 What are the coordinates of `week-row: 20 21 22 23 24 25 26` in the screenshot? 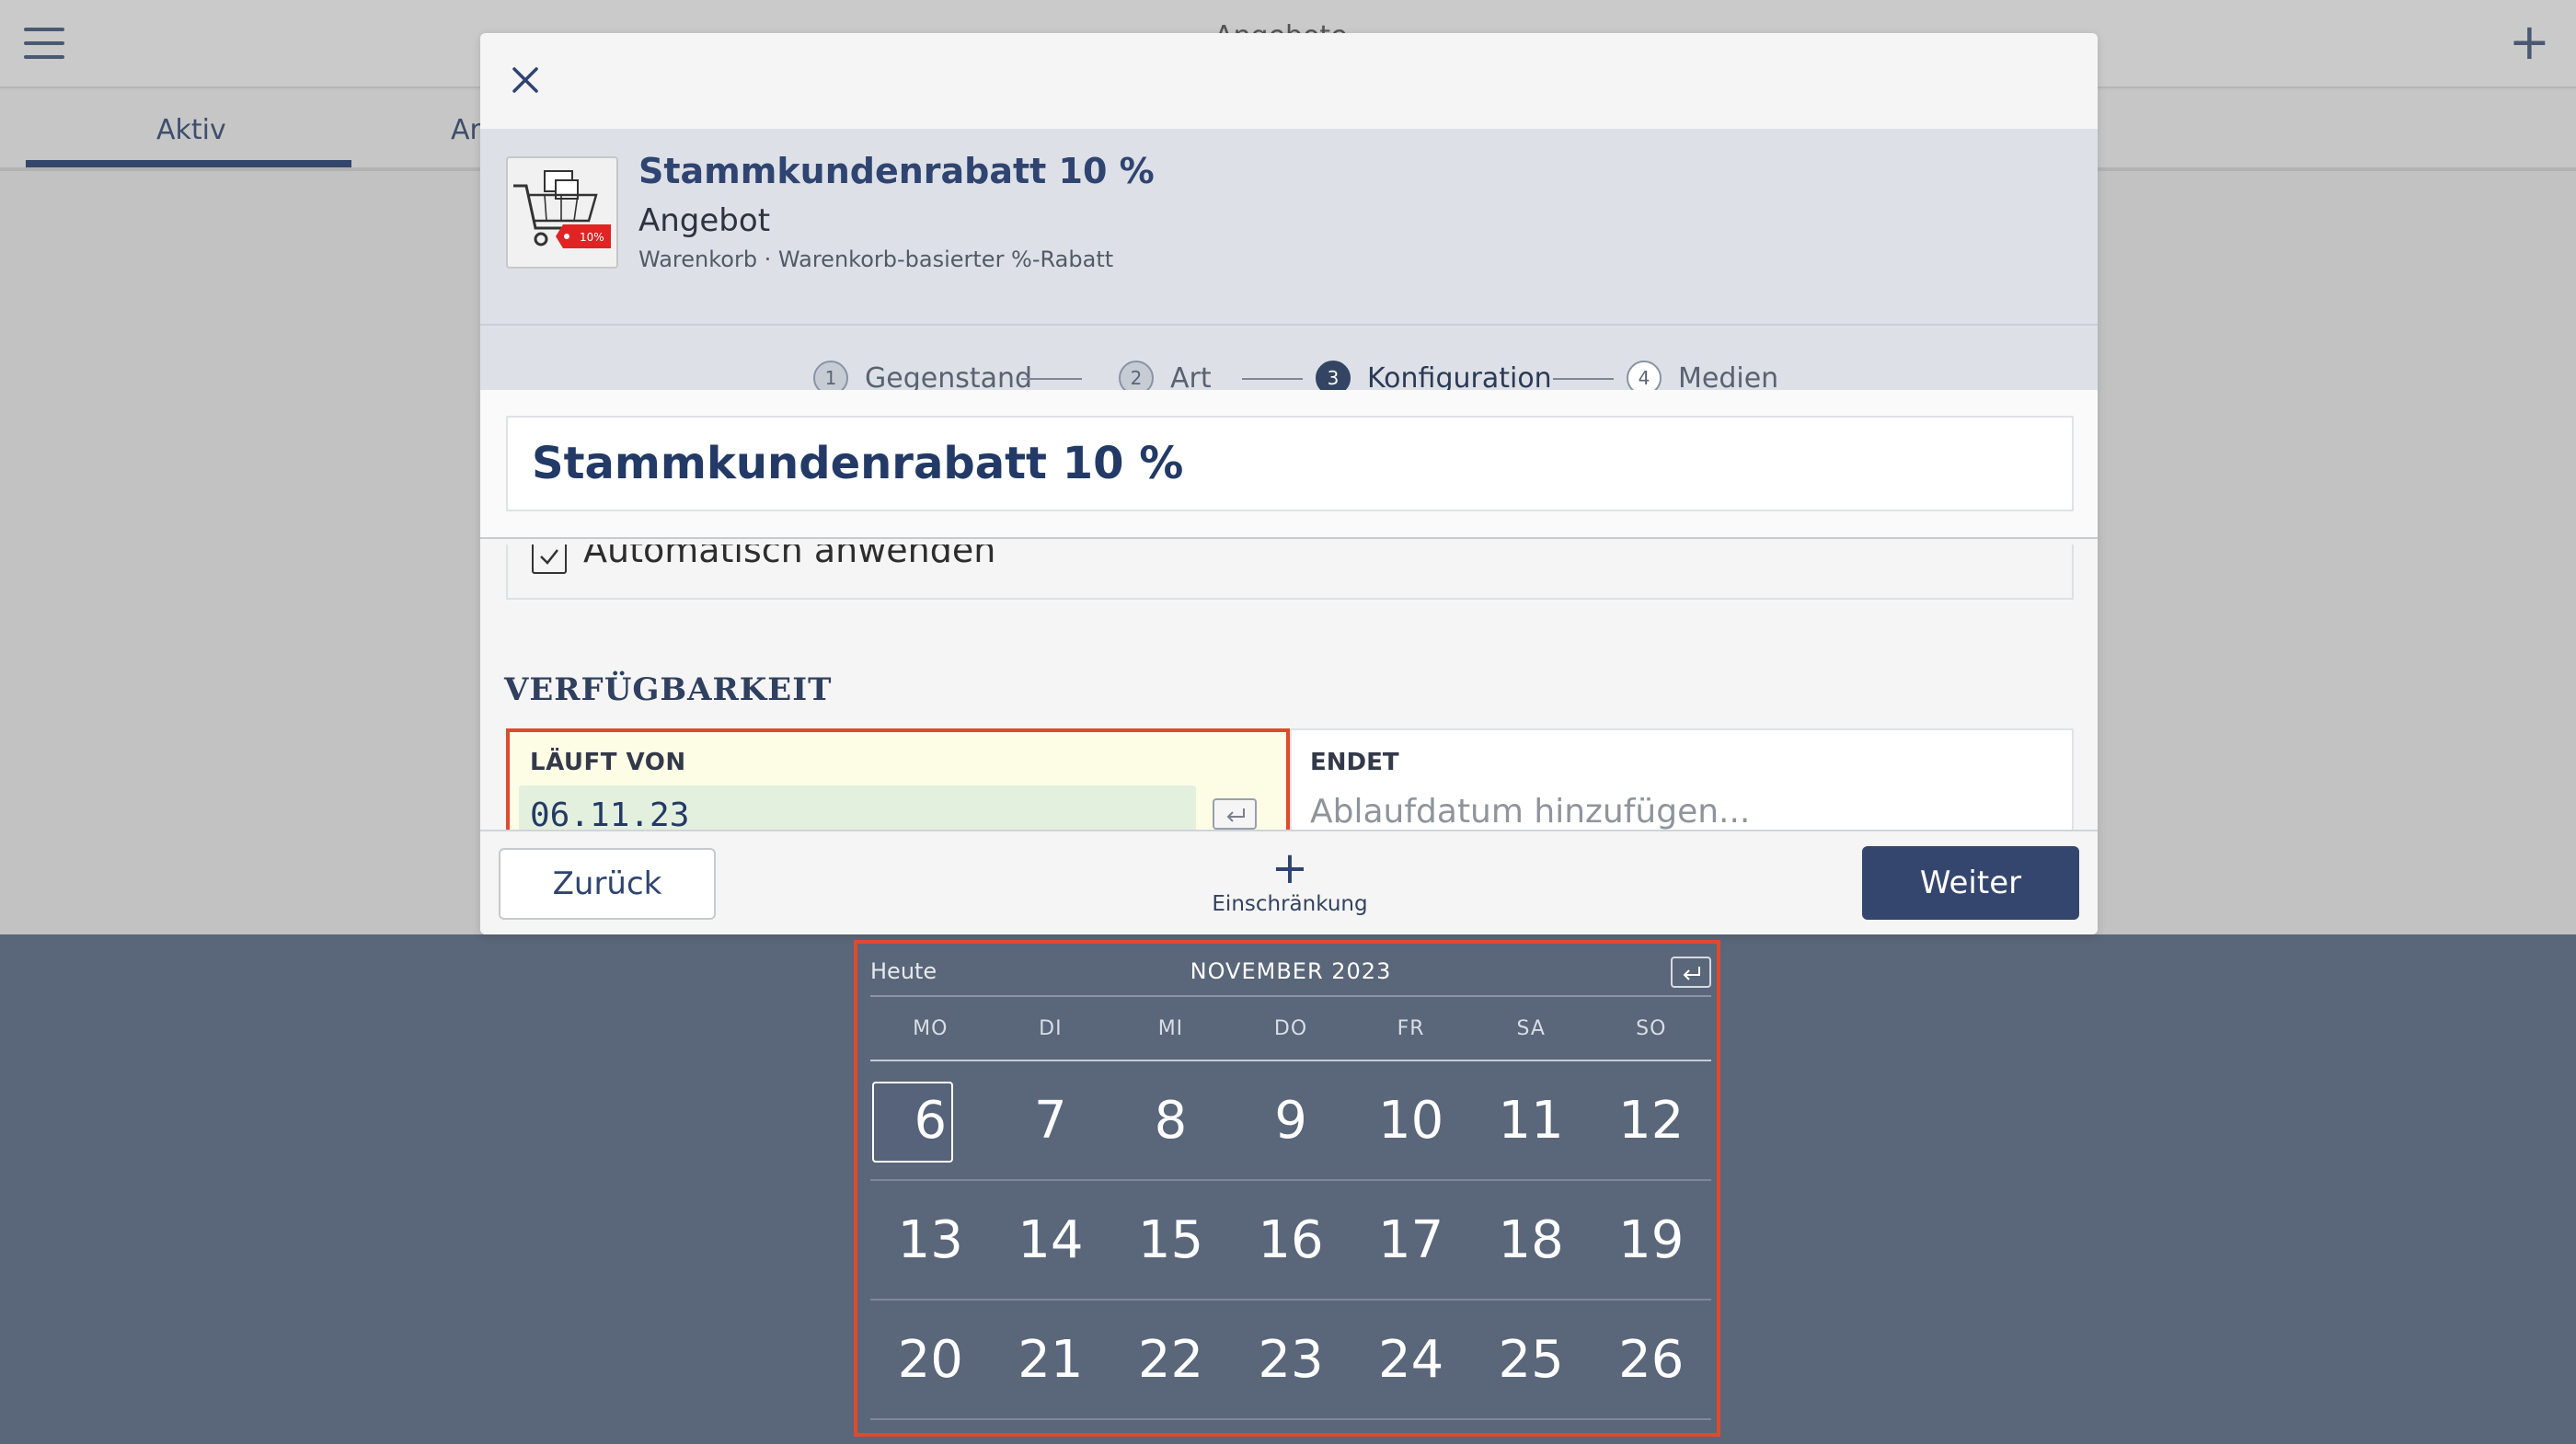 It's located at (1290, 1360).